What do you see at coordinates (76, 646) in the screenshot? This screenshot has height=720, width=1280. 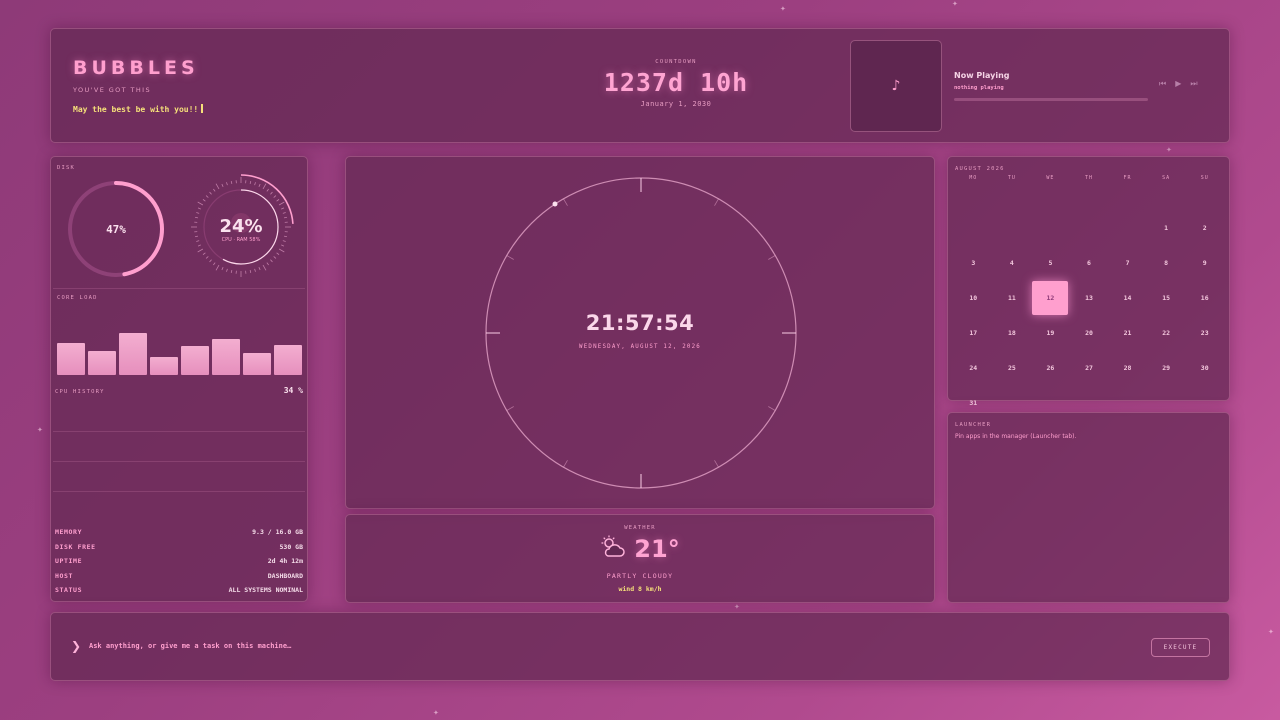 I see `prompt-caret-icon: ❯` at bounding box center [76, 646].